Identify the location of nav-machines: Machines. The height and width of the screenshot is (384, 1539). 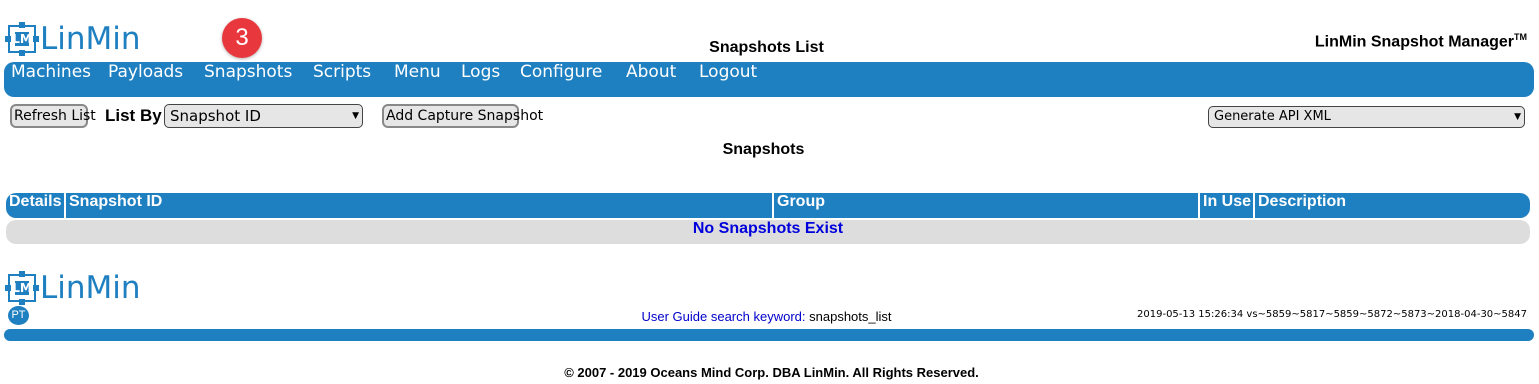
(51, 79).